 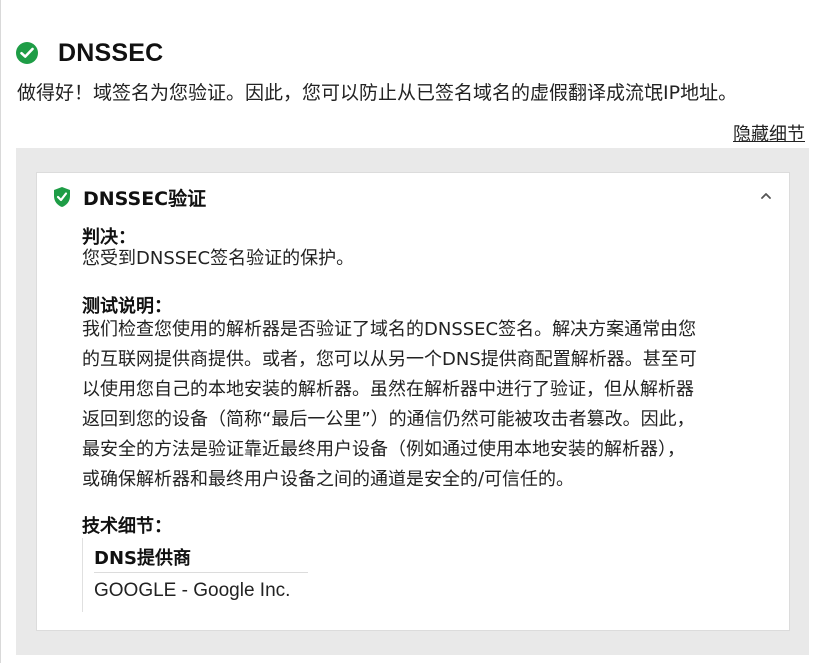 I want to click on page-left-border, so click(x=0, y=331).